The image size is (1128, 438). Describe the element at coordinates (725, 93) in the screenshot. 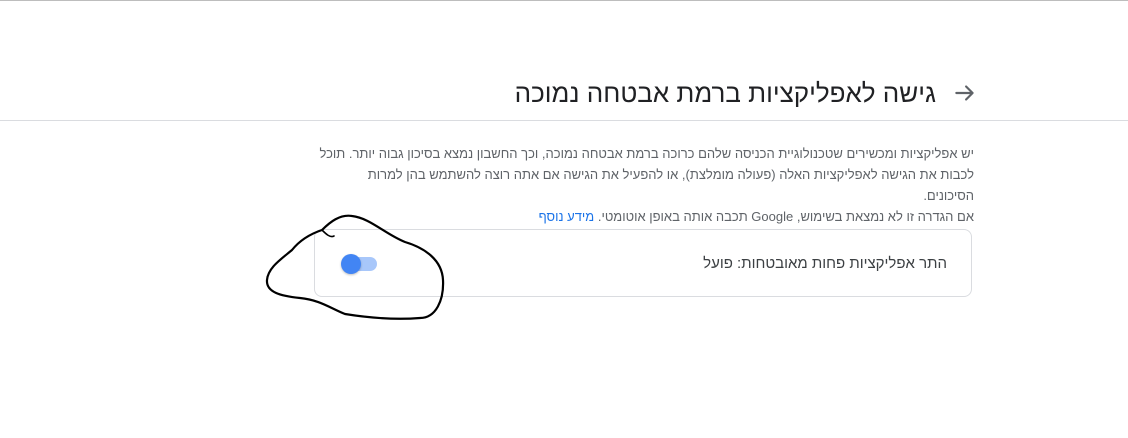

I see `page-title: גישה לאפליקציות ברמת אבטחה נמוכה` at that location.